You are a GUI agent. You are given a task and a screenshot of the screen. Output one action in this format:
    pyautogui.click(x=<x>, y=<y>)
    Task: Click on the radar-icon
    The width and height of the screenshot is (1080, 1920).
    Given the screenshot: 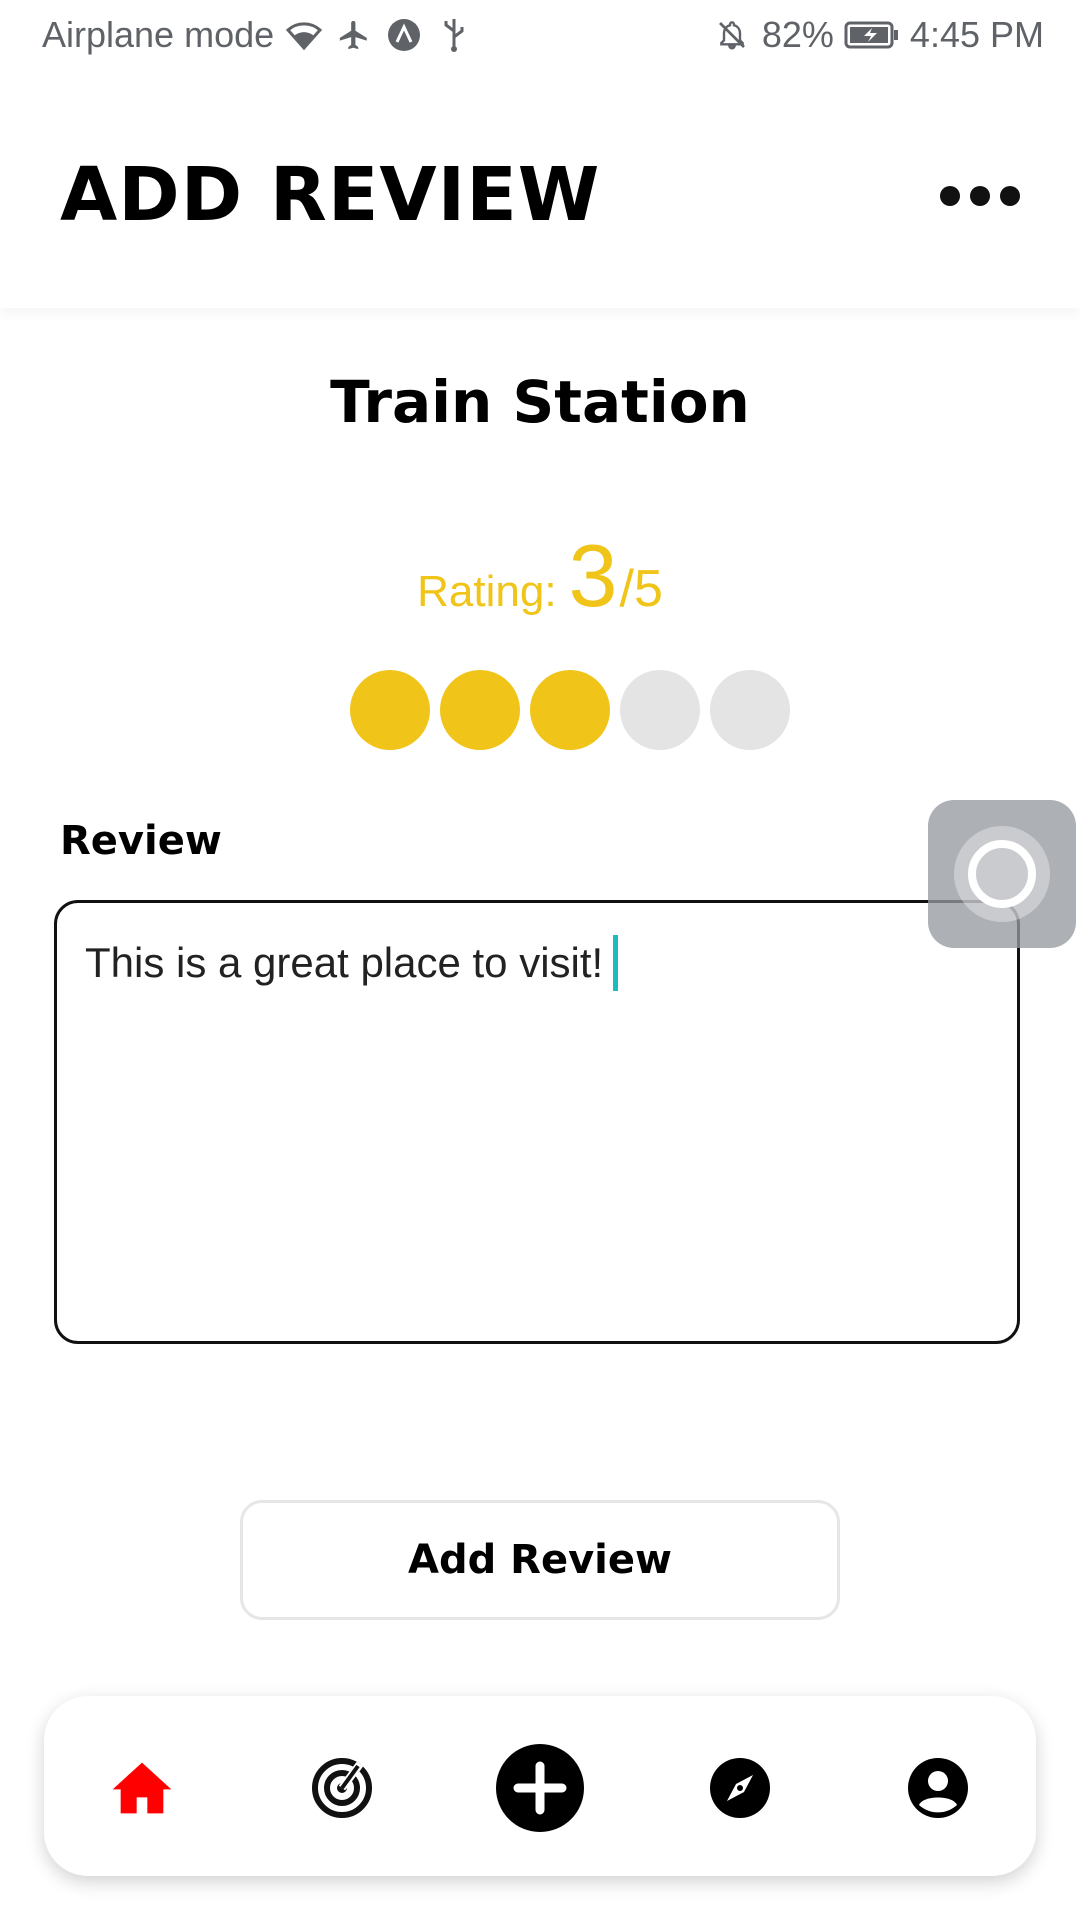 What is the action you would take?
    pyautogui.click(x=342, y=1788)
    